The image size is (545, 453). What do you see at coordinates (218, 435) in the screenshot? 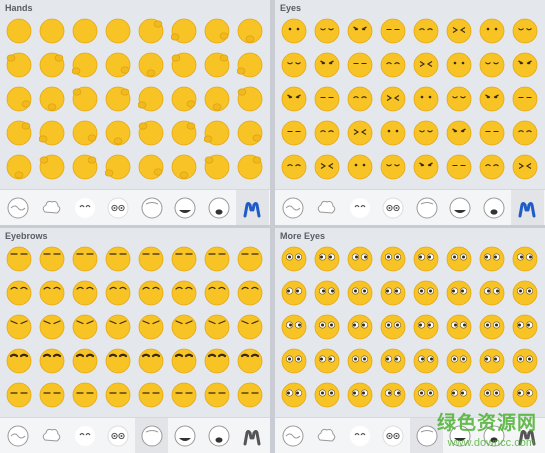
I see `open-mouth-tab` at bounding box center [218, 435].